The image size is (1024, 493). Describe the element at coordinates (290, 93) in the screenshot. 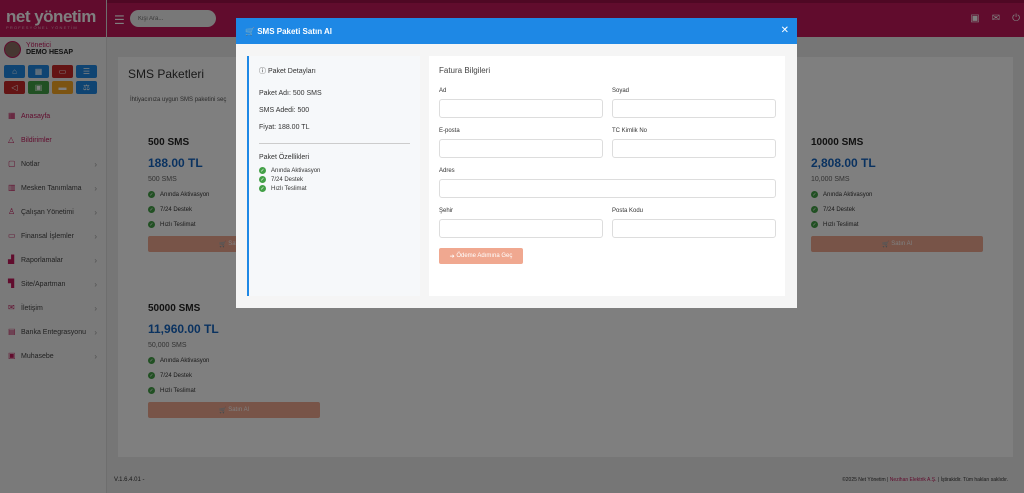

I see `detail-package-name: Paket Adı: 500 SMS` at that location.